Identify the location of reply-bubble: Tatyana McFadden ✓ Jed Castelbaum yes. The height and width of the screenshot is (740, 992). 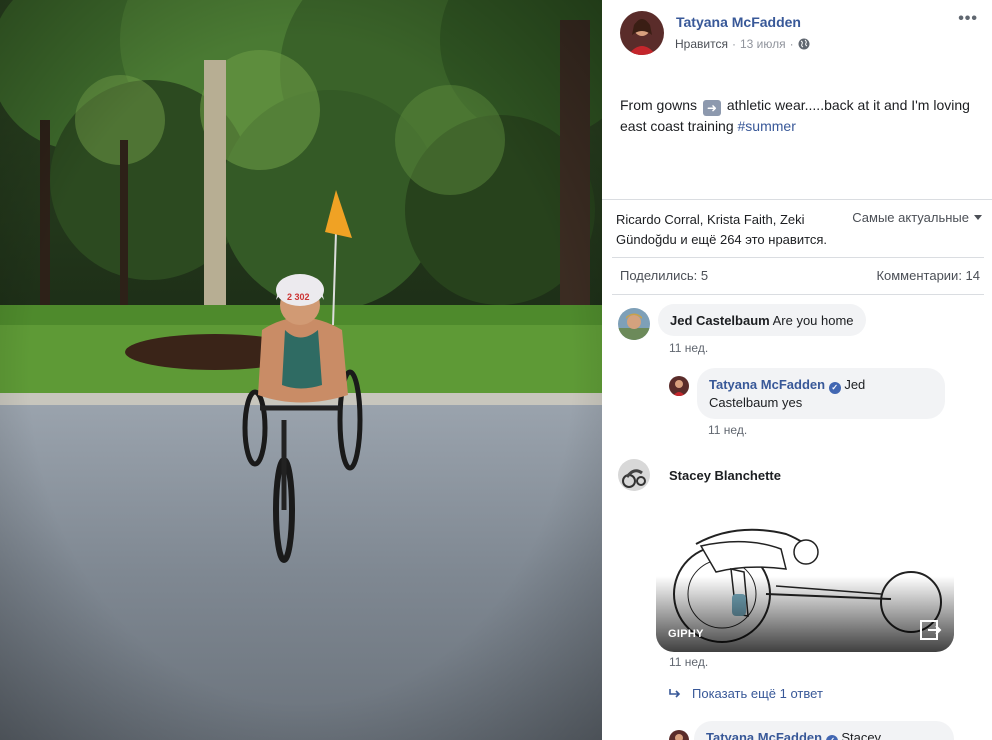
(821, 393).